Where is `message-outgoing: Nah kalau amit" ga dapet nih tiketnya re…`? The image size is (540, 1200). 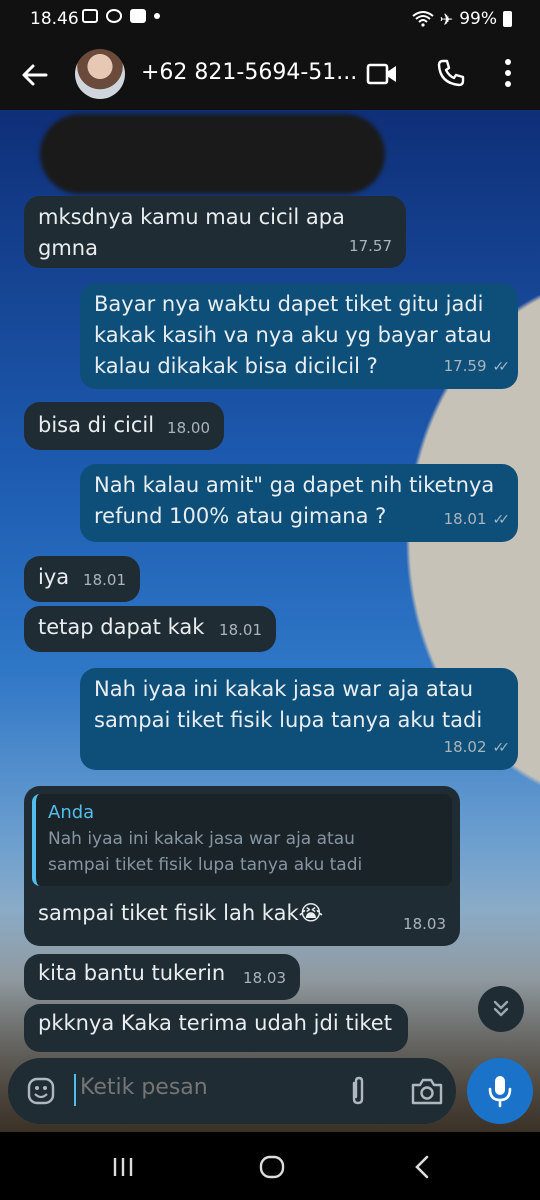
message-outgoing: Nah kalau amit" ga dapet nih tiketnya re… is located at coordinates (299, 503).